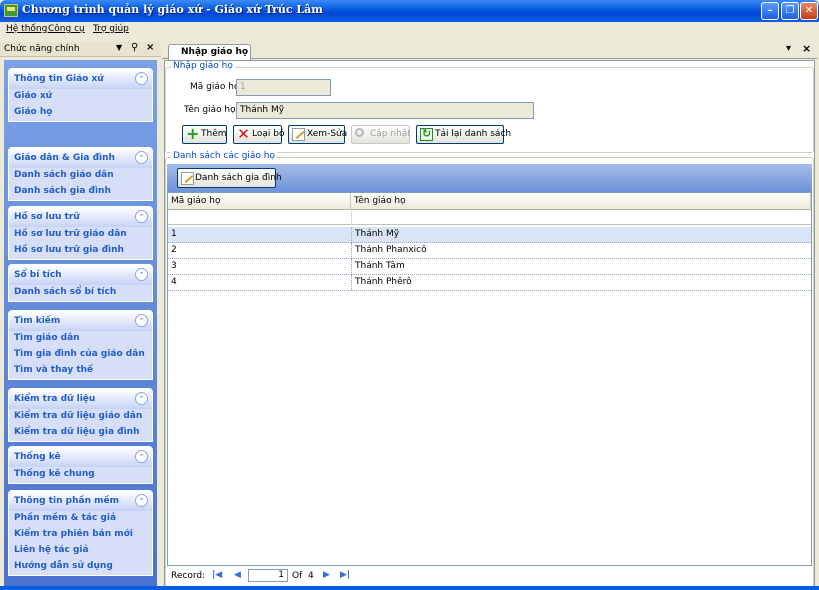 The width and height of the screenshot is (819, 590). I want to click on record-count: Of 4, so click(303, 576).